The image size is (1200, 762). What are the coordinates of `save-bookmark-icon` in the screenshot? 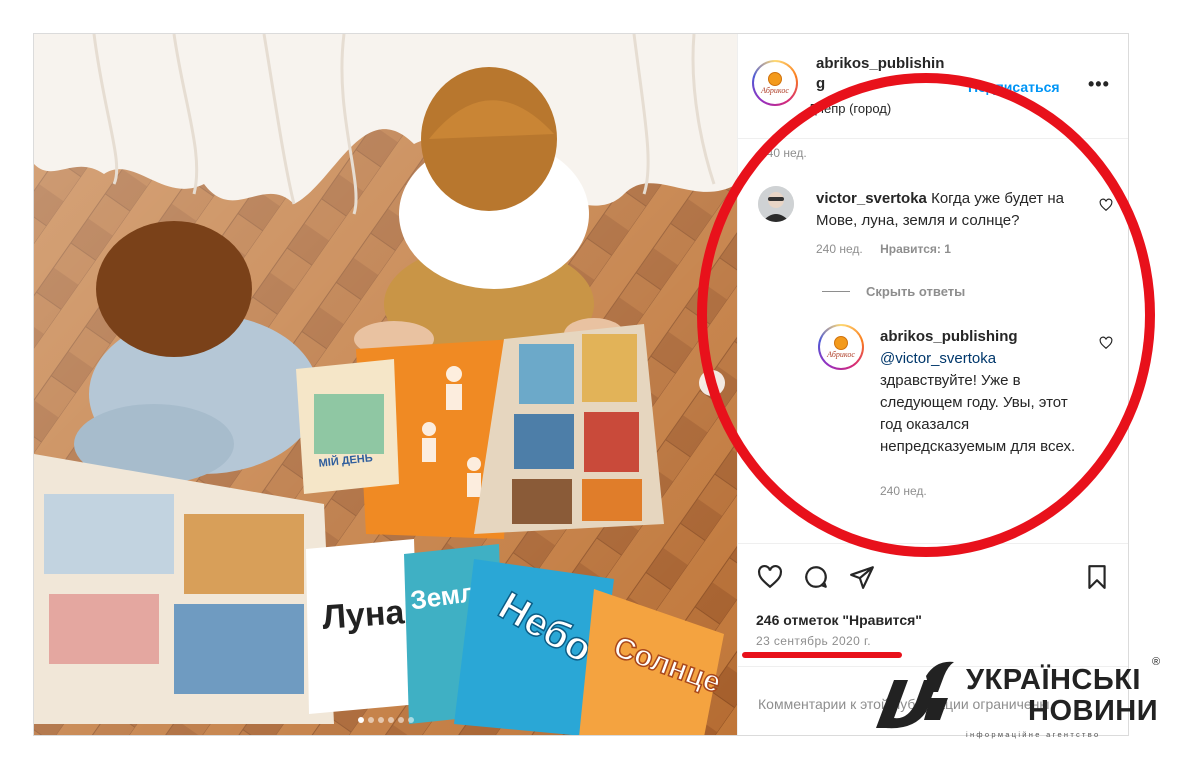 It's located at (1097, 577).